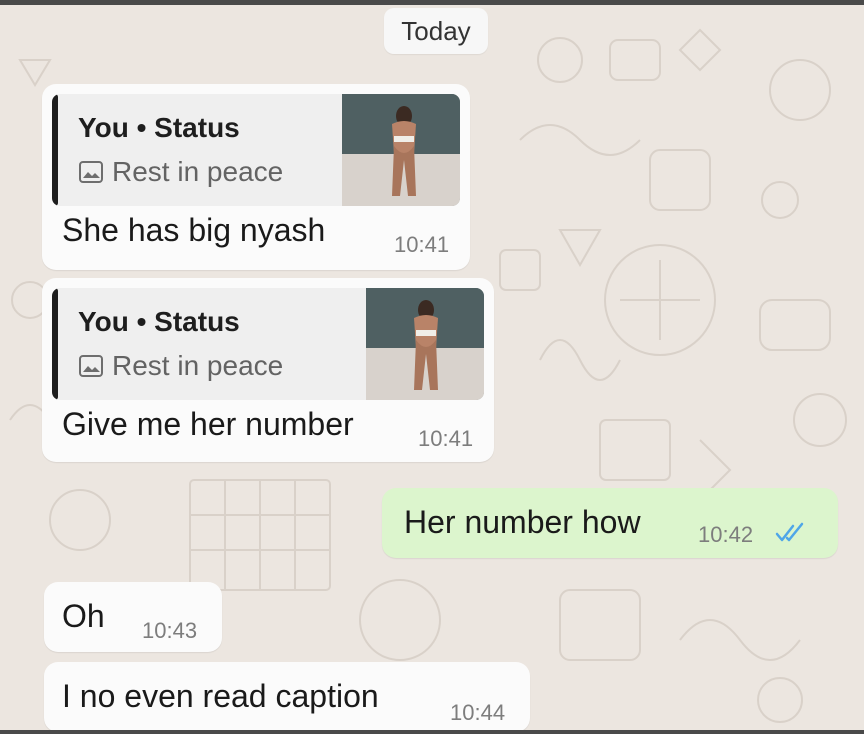  I want to click on message-time: 10:44, so click(478, 712).